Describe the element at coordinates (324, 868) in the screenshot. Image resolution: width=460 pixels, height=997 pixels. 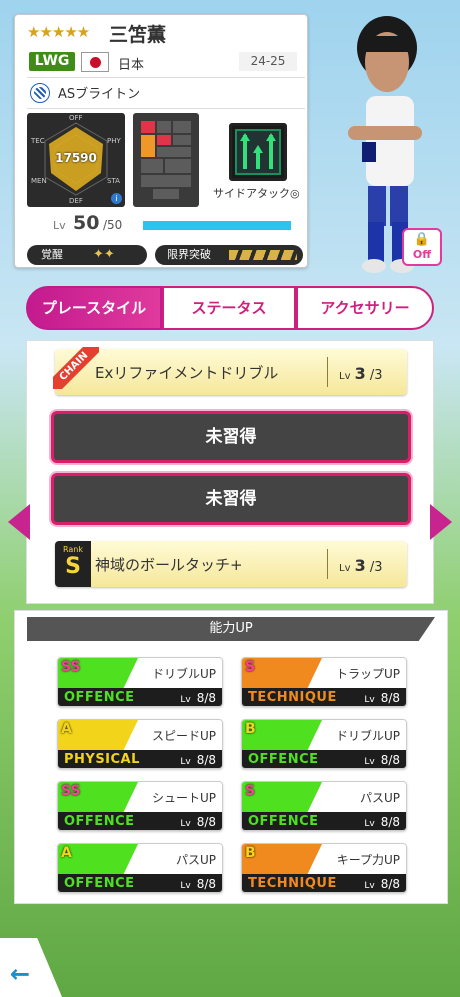
I see `ability-card: B キープ力UP TECHNIQUE Lv 8/8` at that location.